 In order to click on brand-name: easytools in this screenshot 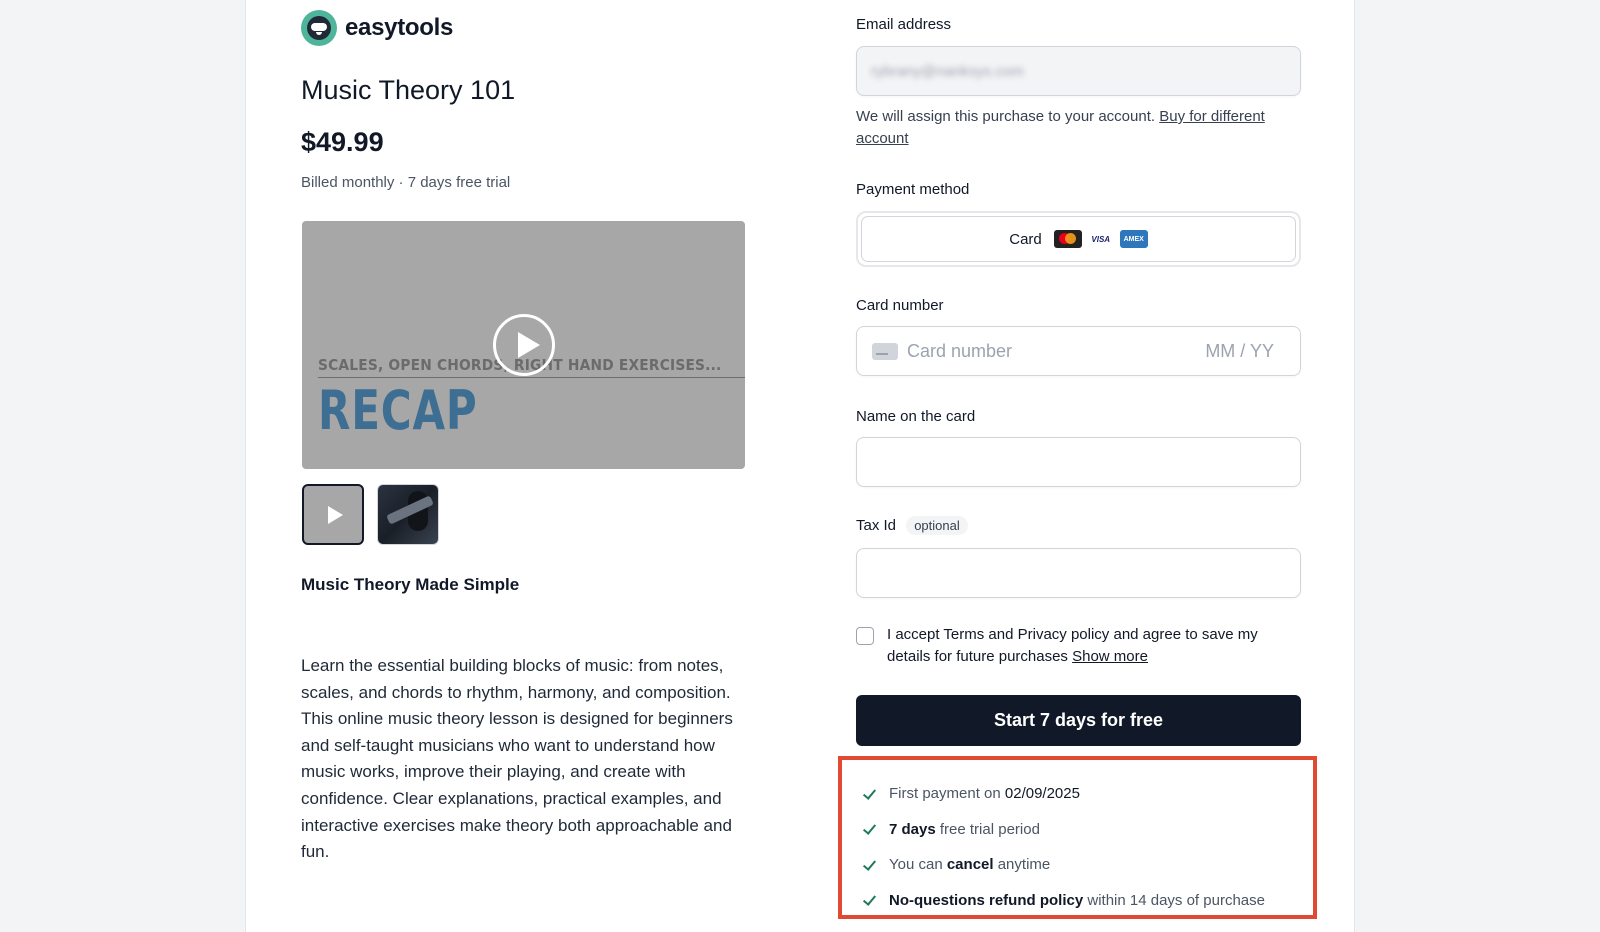, I will do `click(399, 27)`.